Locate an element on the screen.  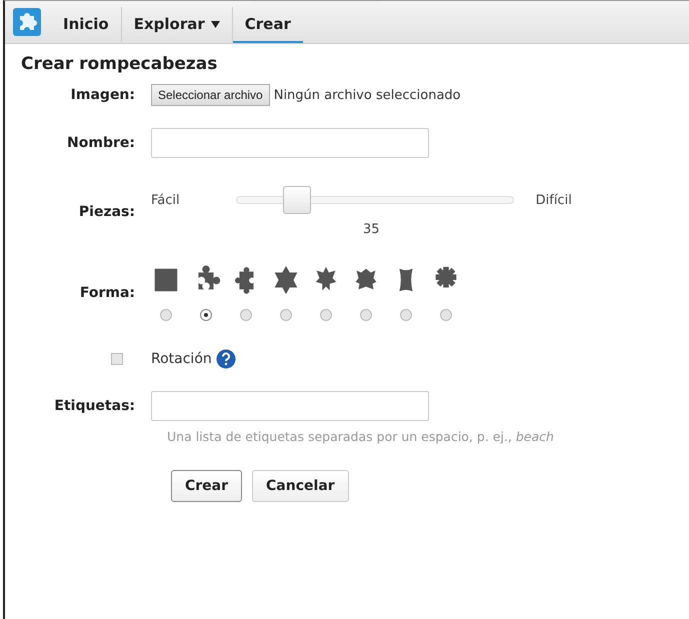
slider-min-label: Fácil is located at coordinates (165, 200).